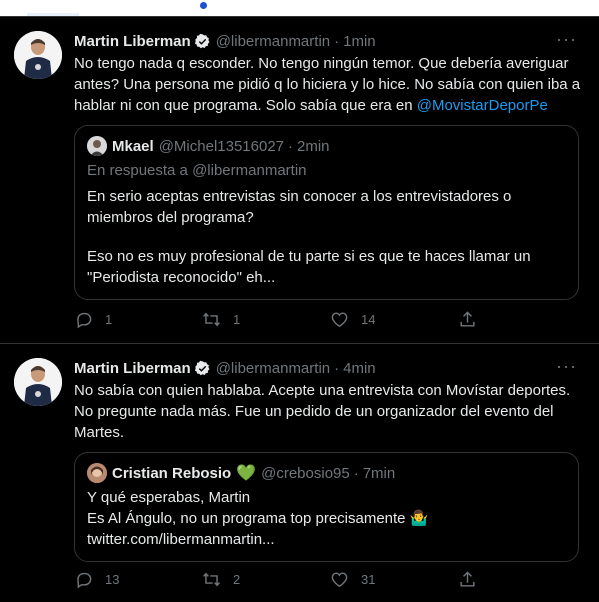 The image size is (599, 602). Describe the element at coordinates (313, 146) in the screenshot. I see `quoted-timestamp: 2min` at that location.